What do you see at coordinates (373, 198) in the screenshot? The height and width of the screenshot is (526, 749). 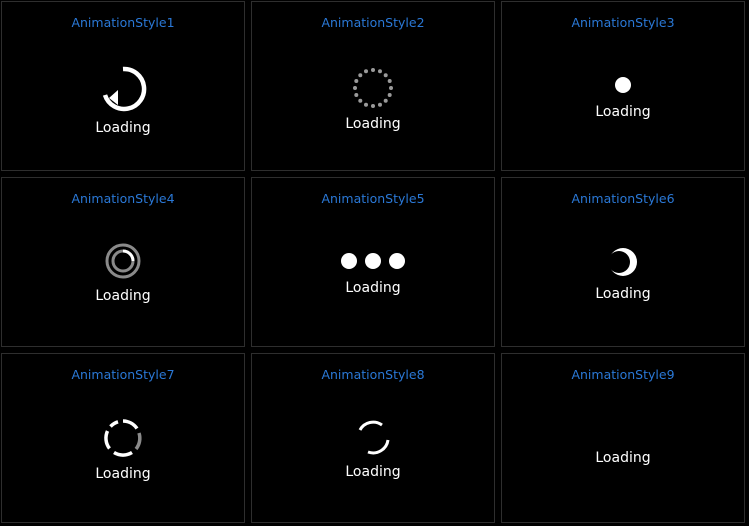 I see `card-title: AnimationStyle5` at bounding box center [373, 198].